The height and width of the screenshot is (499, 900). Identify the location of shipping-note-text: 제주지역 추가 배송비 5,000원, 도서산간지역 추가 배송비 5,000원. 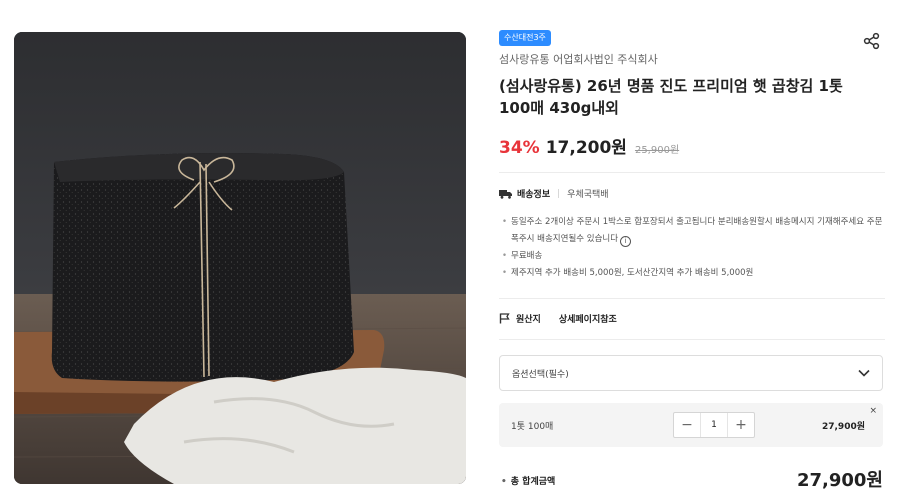
(632, 273).